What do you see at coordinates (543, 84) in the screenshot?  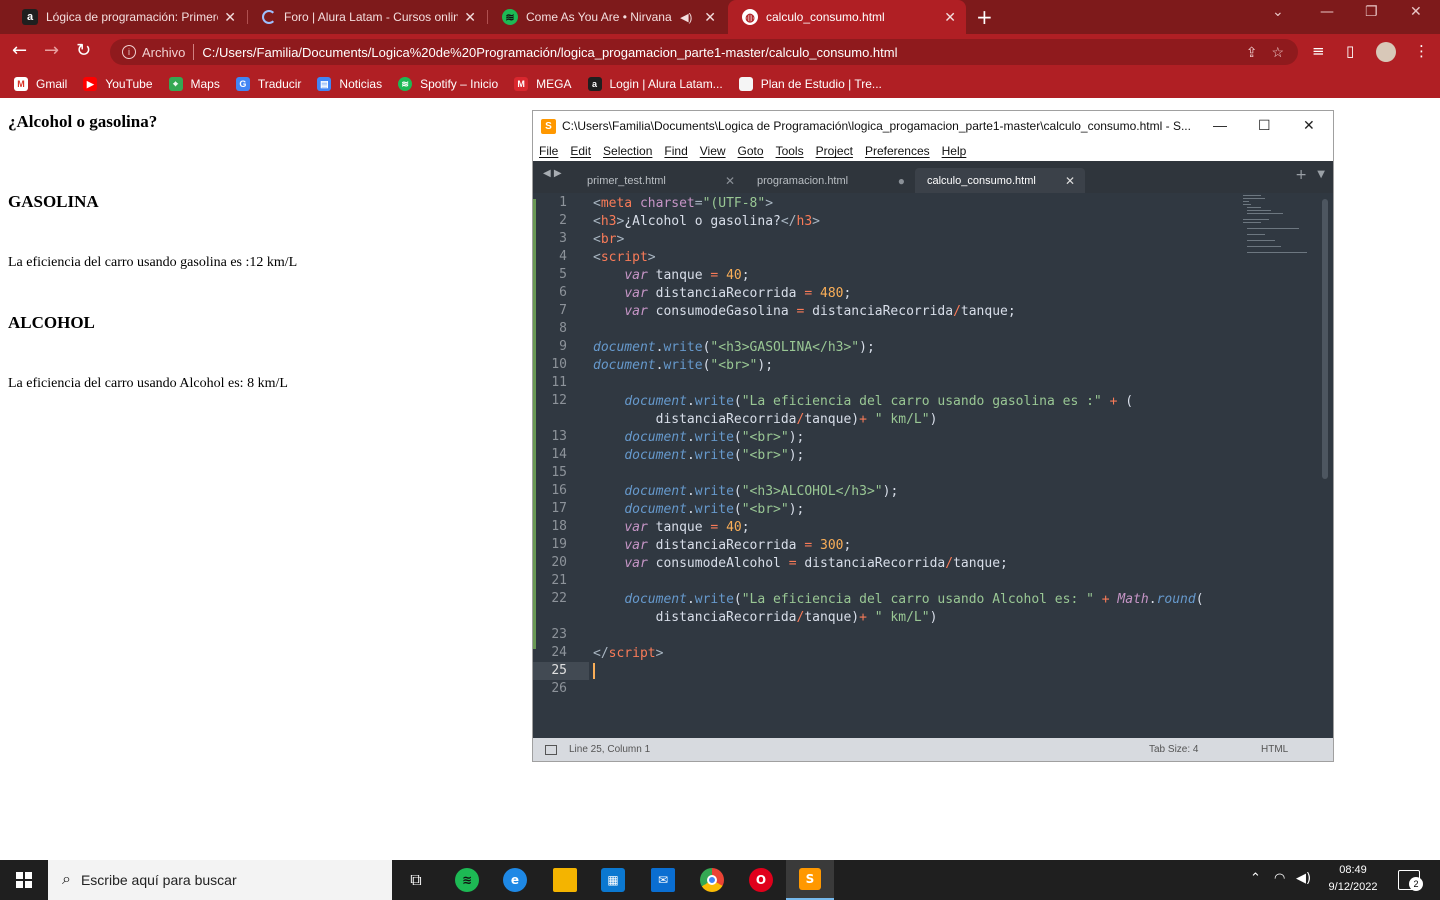 I see `bookmark-mega: M MEGA` at bounding box center [543, 84].